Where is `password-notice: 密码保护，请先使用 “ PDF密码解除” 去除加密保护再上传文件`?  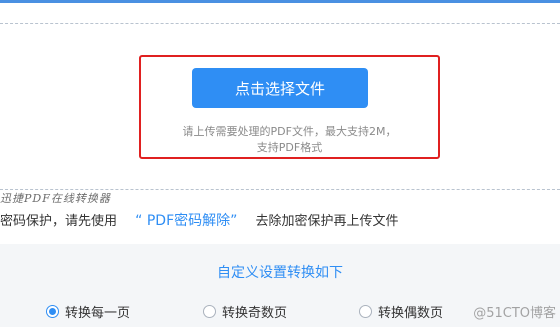
password-notice: 密码保护，请先使用 “ PDF密码解除” 去除加密保护再上传文件 is located at coordinates (199, 220).